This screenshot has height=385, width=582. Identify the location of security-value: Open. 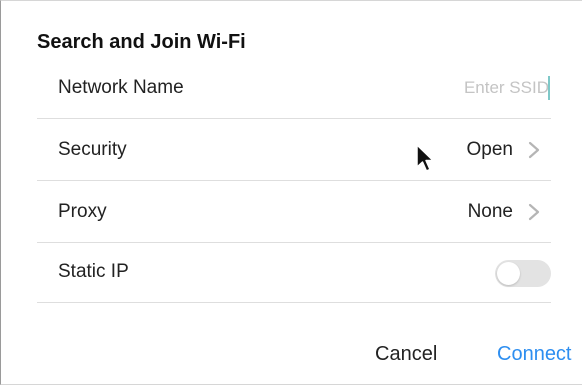
(489, 149).